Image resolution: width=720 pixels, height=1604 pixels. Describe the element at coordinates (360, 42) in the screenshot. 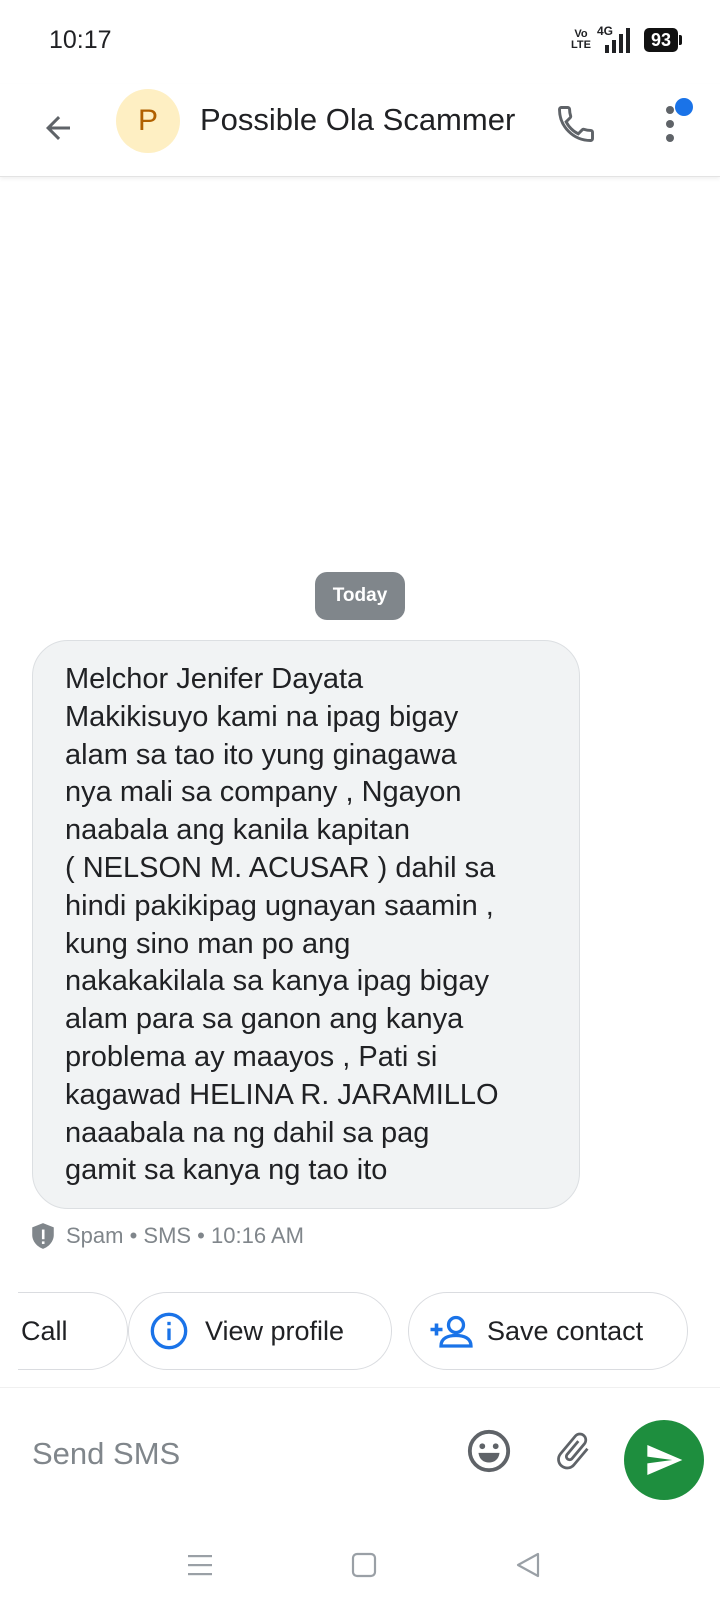

I see `status-bar: 10:17 Vo LTE 4G 93` at that location.